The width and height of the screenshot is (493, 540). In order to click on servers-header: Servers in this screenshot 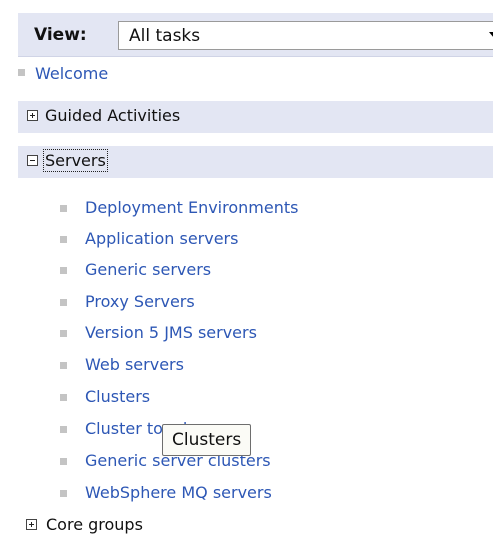, I will do `click(255, 162)`.